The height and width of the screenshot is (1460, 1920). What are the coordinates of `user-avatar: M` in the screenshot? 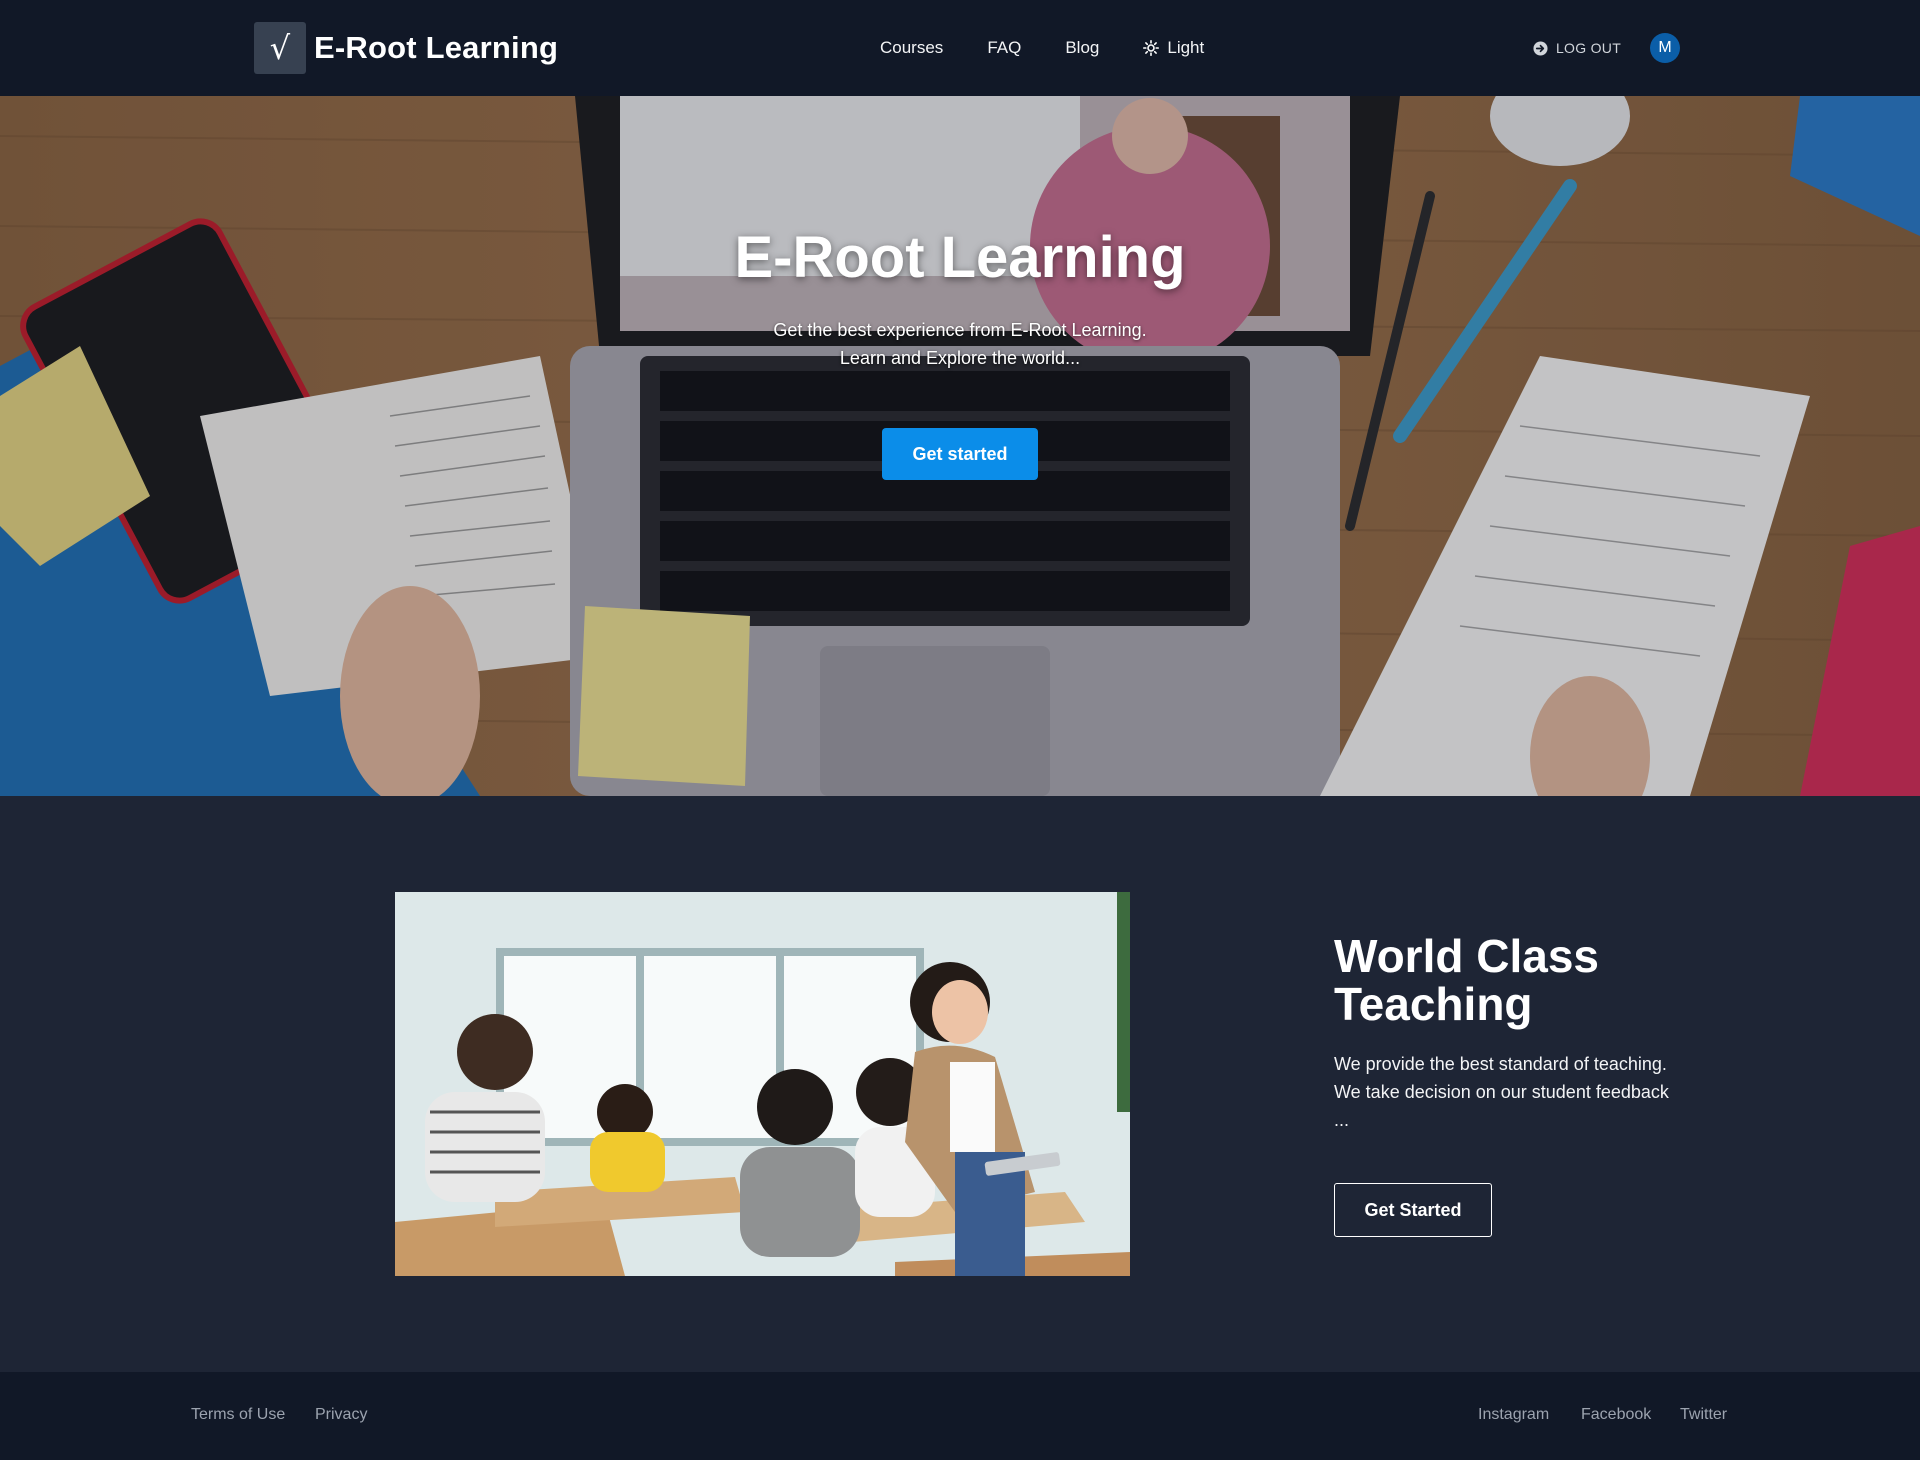 It's located at (1665, 48).